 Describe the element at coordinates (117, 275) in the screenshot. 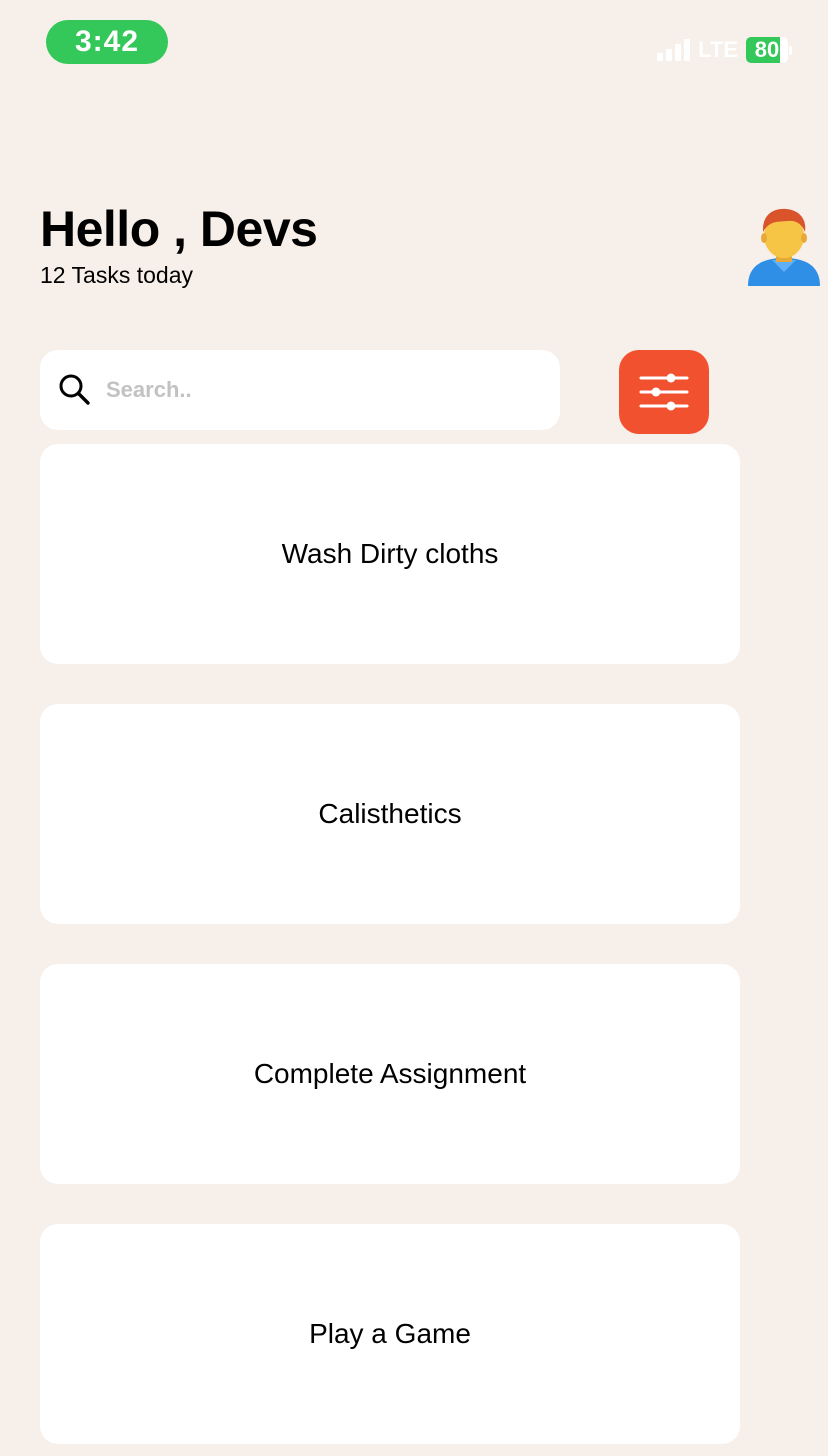

I see `tasks-count-subtitle: 12 Tasks today` at that location.